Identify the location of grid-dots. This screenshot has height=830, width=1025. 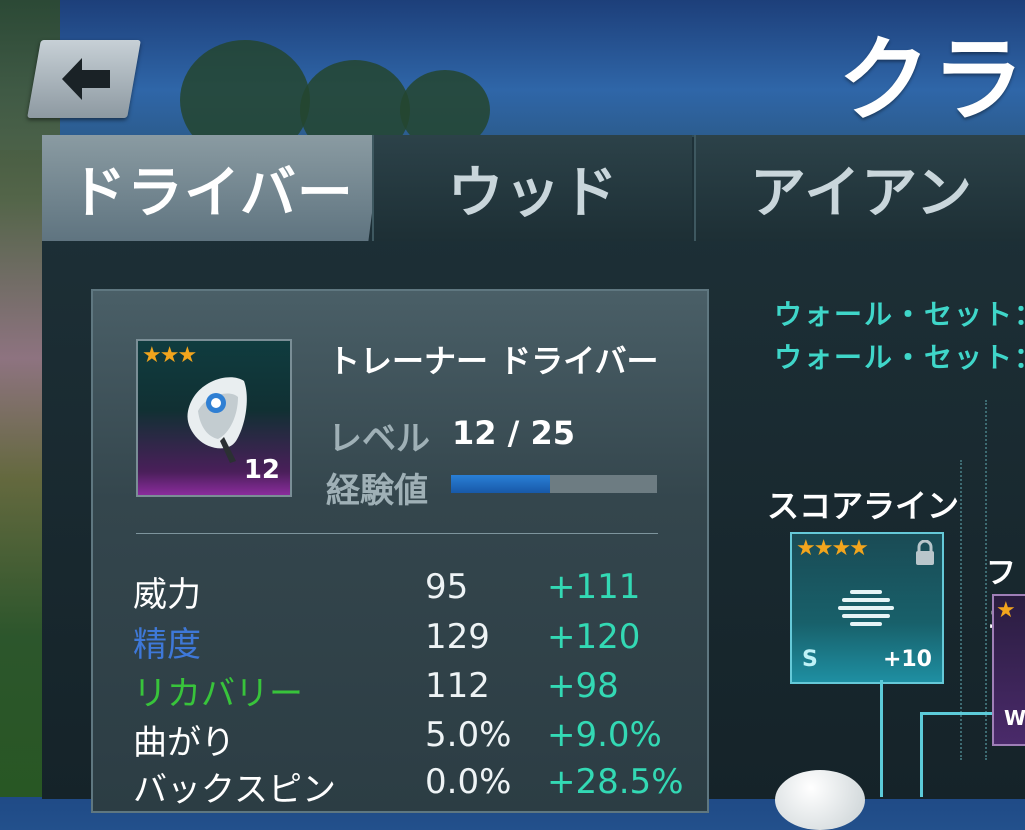
(961, 610).